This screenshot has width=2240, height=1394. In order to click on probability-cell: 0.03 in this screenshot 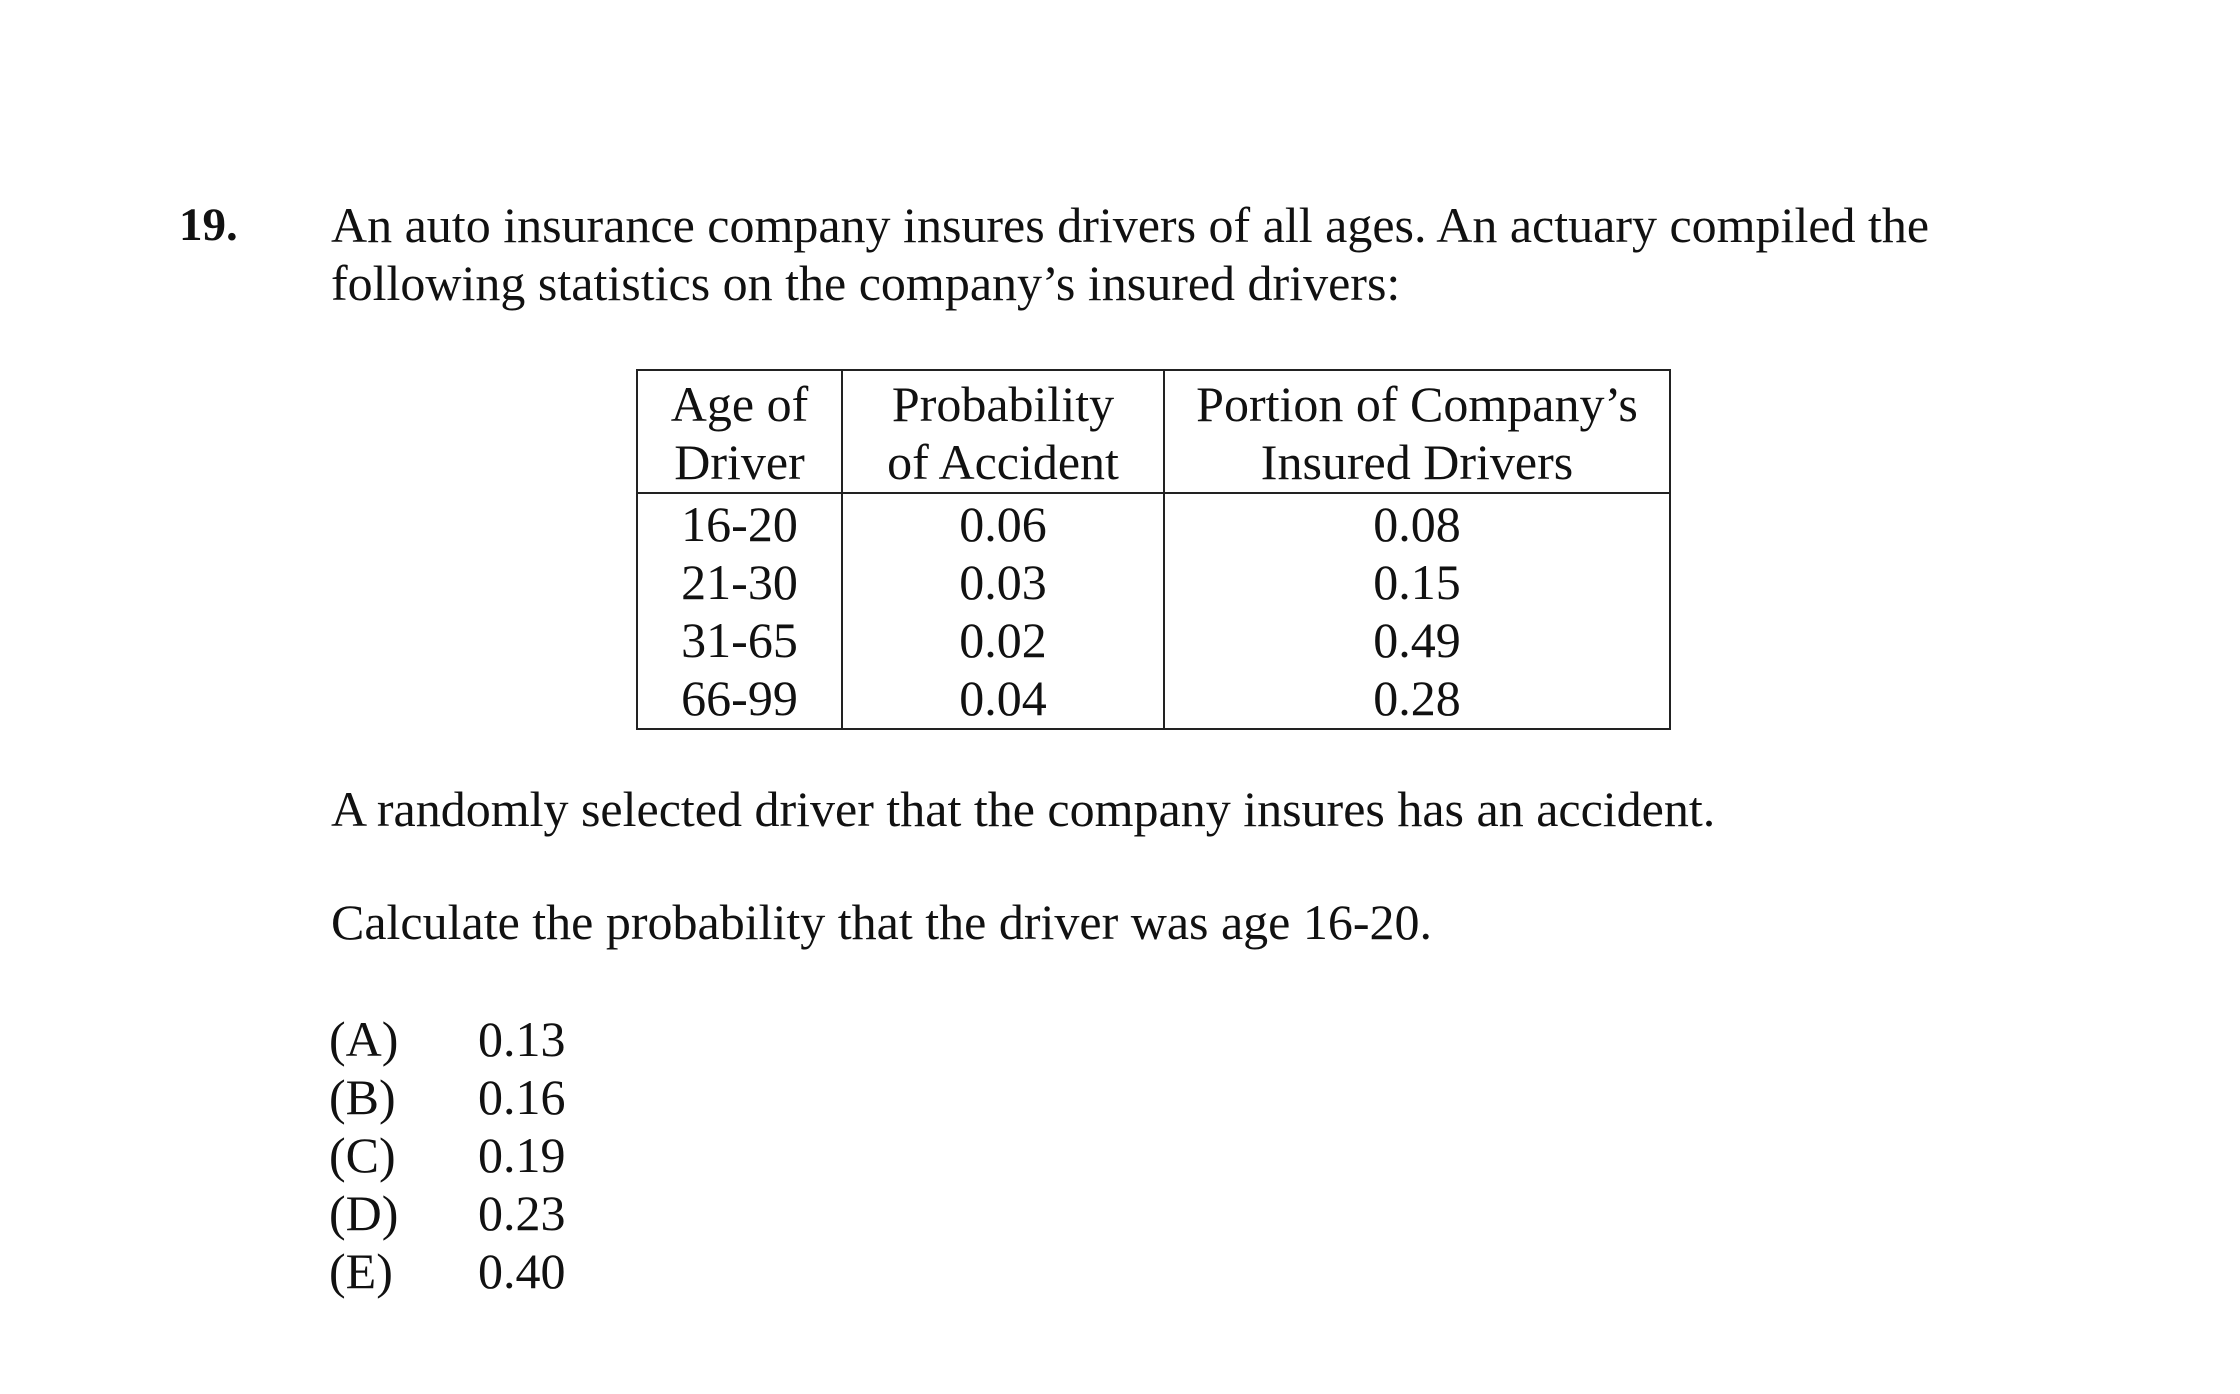, I will do `click(1003, 582)`.